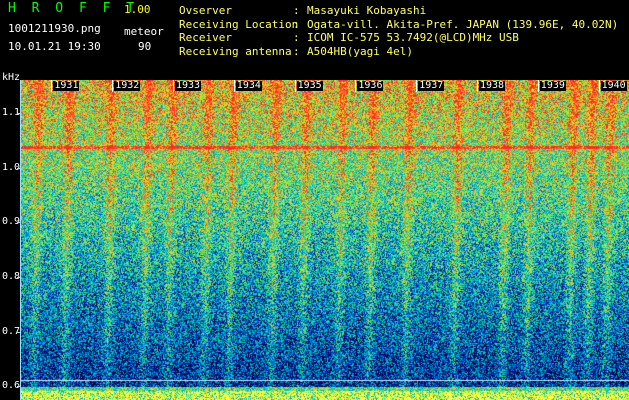 The image size is (629, 400). I want to click on info-value: A504HB(yagi 4el), so click(360, 51).